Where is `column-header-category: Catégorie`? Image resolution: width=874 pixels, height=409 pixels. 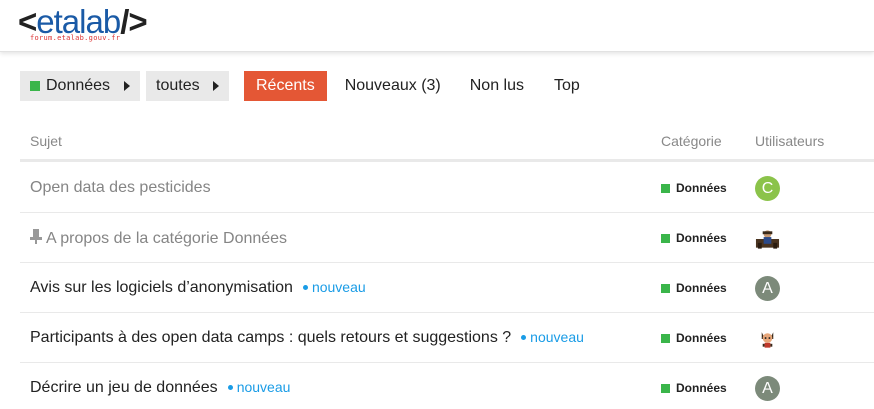
column-header-category: Catégorie is located at coordinates (691, 141).